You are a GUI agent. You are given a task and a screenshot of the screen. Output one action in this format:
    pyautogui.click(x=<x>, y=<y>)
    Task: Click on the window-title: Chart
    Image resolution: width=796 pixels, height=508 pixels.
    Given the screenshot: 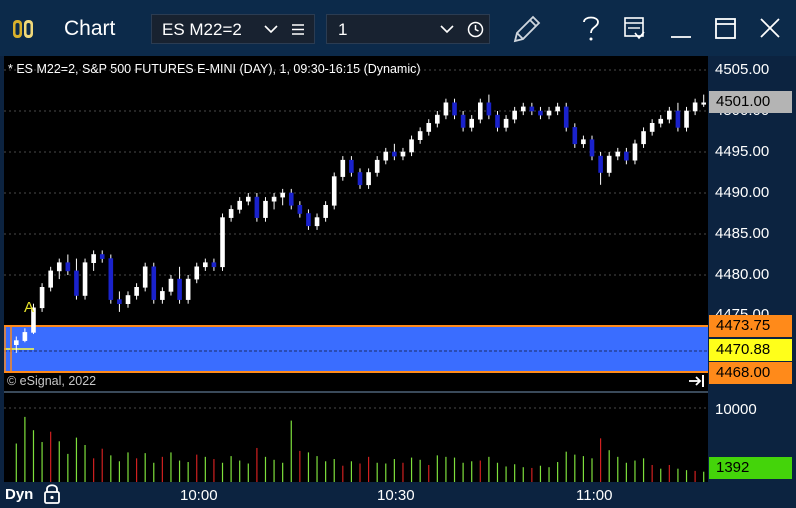 What is the action you would take?
    pyautogui.click(x=90, y=28)
    